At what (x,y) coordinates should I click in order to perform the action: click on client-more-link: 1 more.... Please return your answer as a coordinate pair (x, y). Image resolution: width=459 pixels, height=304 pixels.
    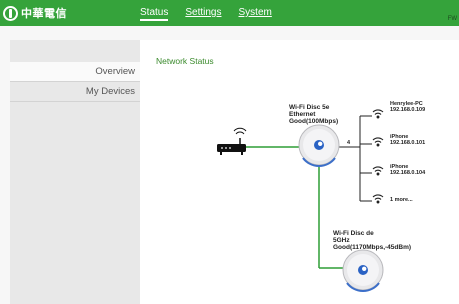
    Looking at the image, I should click on (401, 200).